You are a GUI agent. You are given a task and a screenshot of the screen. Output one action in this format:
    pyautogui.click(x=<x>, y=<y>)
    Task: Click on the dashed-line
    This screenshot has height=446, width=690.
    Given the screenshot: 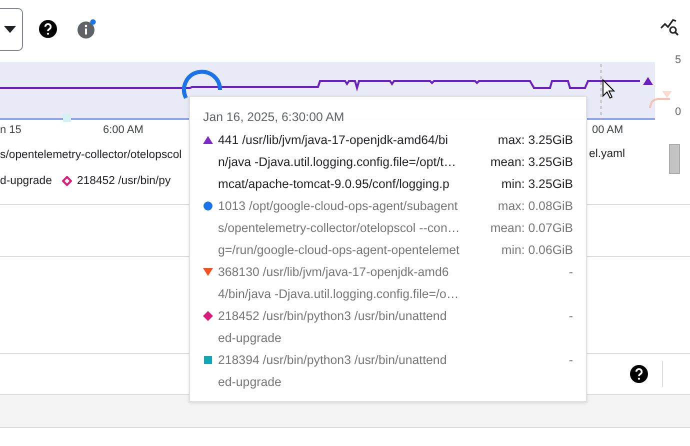 What is the action you would take?
    pyautogui.click(x=601, y=92)
    